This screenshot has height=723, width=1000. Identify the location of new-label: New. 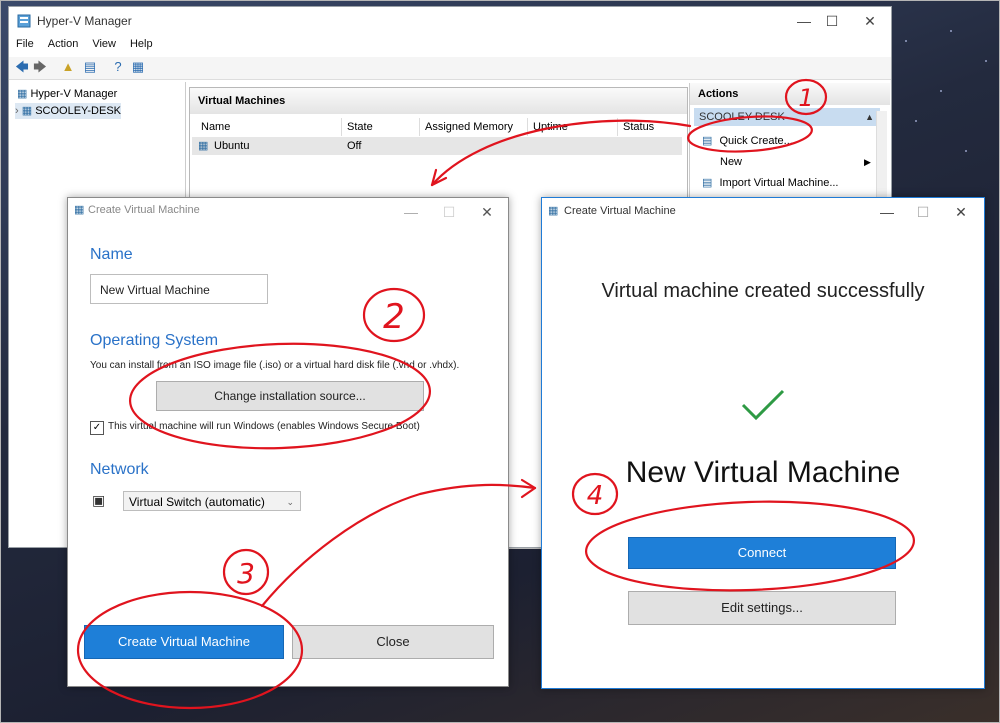
(731, 162).